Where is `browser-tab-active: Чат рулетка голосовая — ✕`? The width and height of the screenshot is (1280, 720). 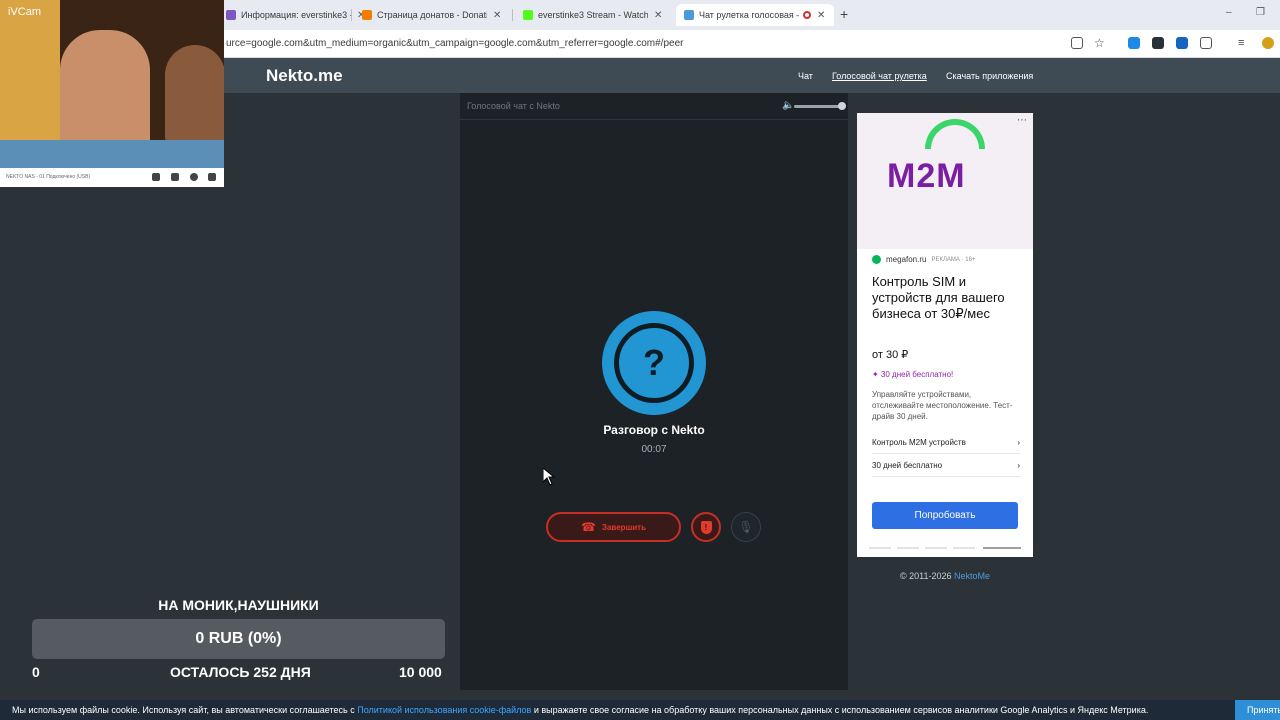 browser-tab-active: Чат рулетка голосовая — ✕ is located at coordinates (755, 15).